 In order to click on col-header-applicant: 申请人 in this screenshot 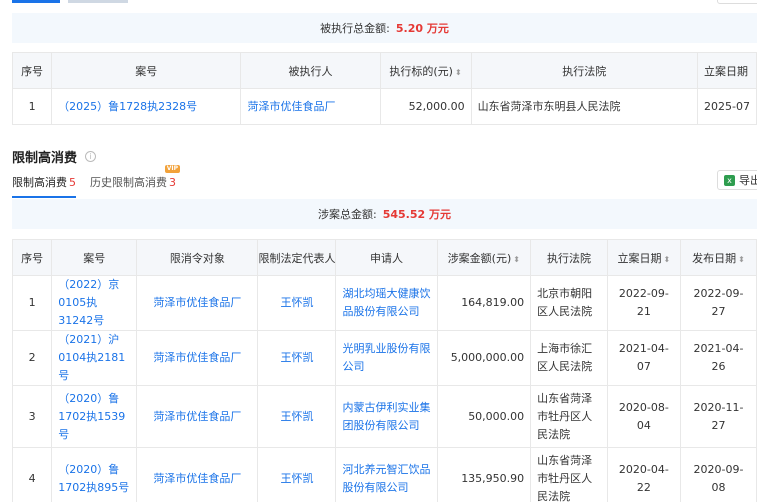, I will do `click(386, 257)`.